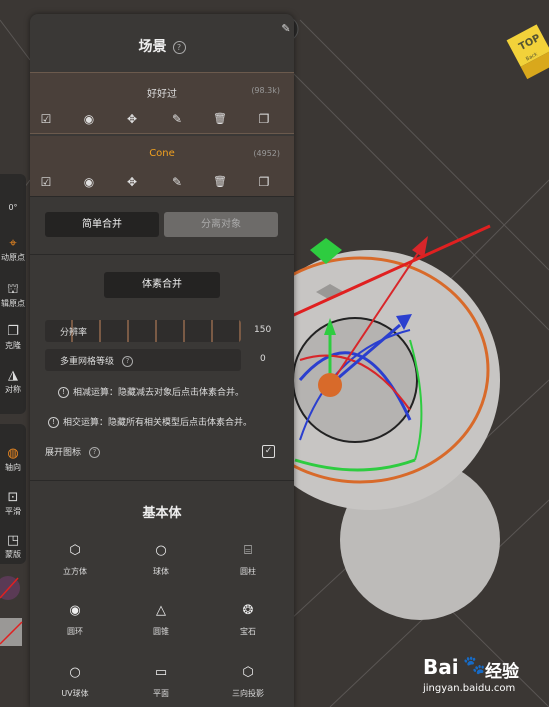 The width and height of the screenshot is (549, 707). I want to click on expand-icons-checkbox: ✓, so click(268, 451).